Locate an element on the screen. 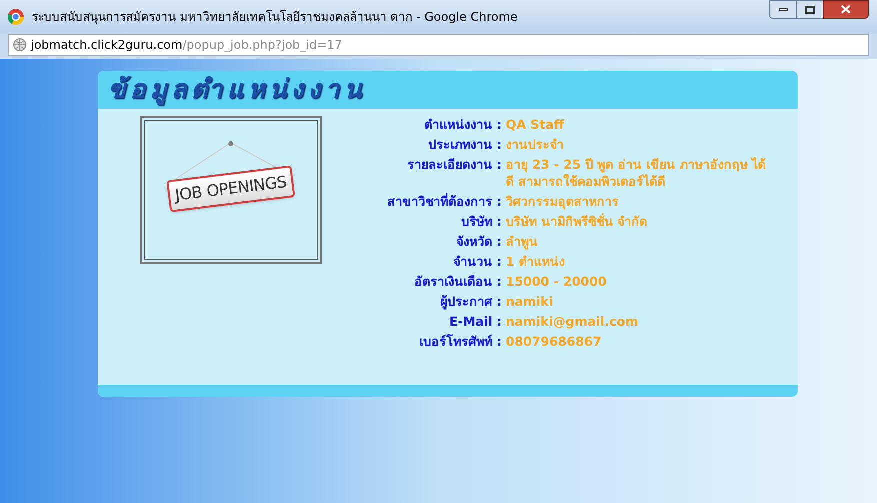 This screenshot has height=503, width=877. field-label: รายละเอียดงาน : is located at coordinates (454, 165).